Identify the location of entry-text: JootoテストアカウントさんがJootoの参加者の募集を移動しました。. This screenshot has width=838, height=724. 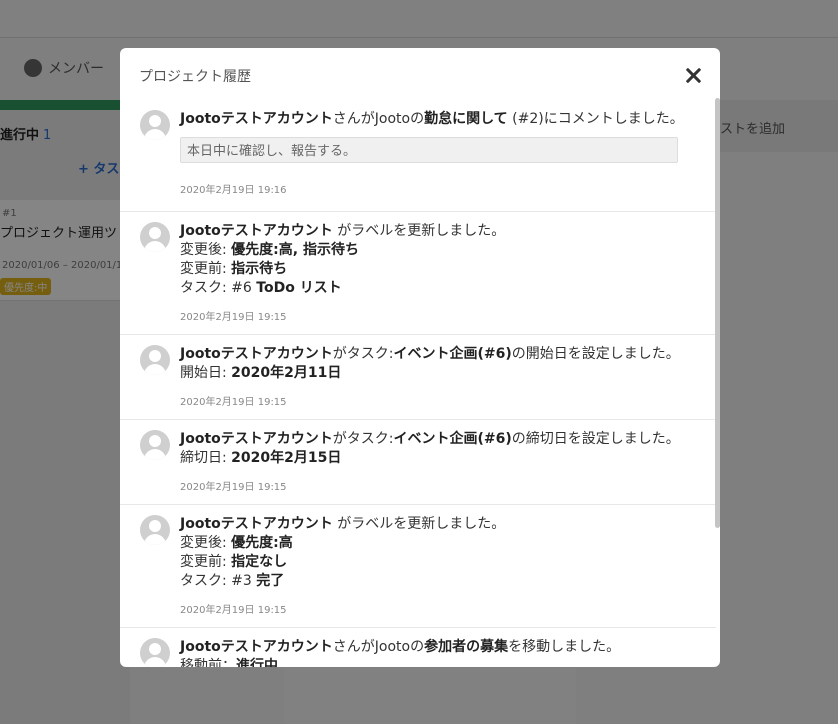
(400, 647).